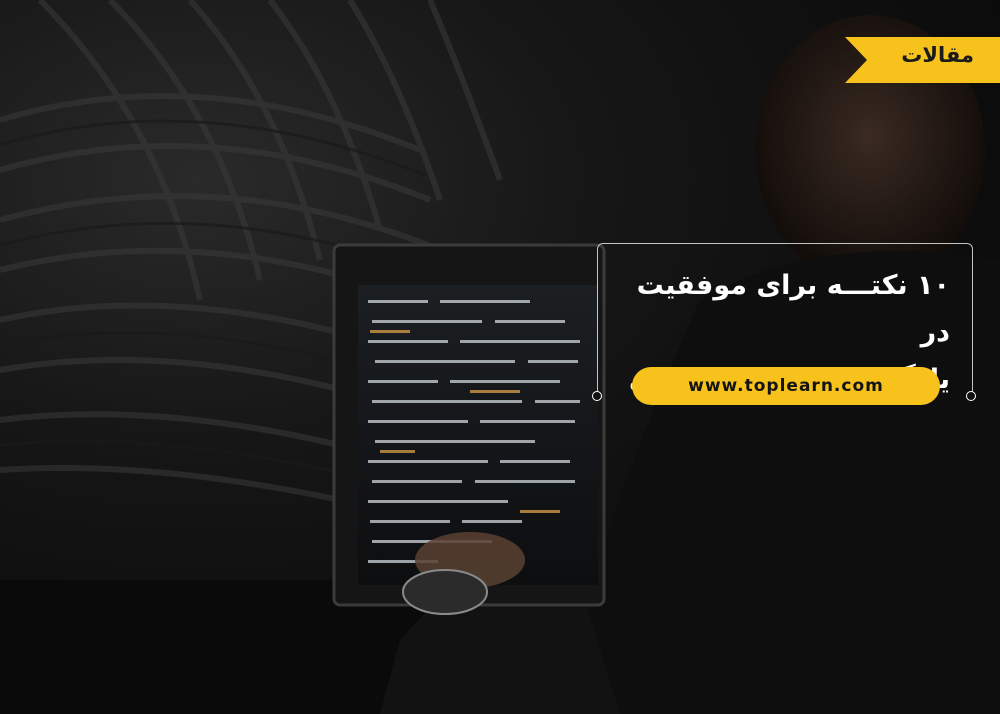  I want to click on frame-corner-dot-right, so click(971, 396).